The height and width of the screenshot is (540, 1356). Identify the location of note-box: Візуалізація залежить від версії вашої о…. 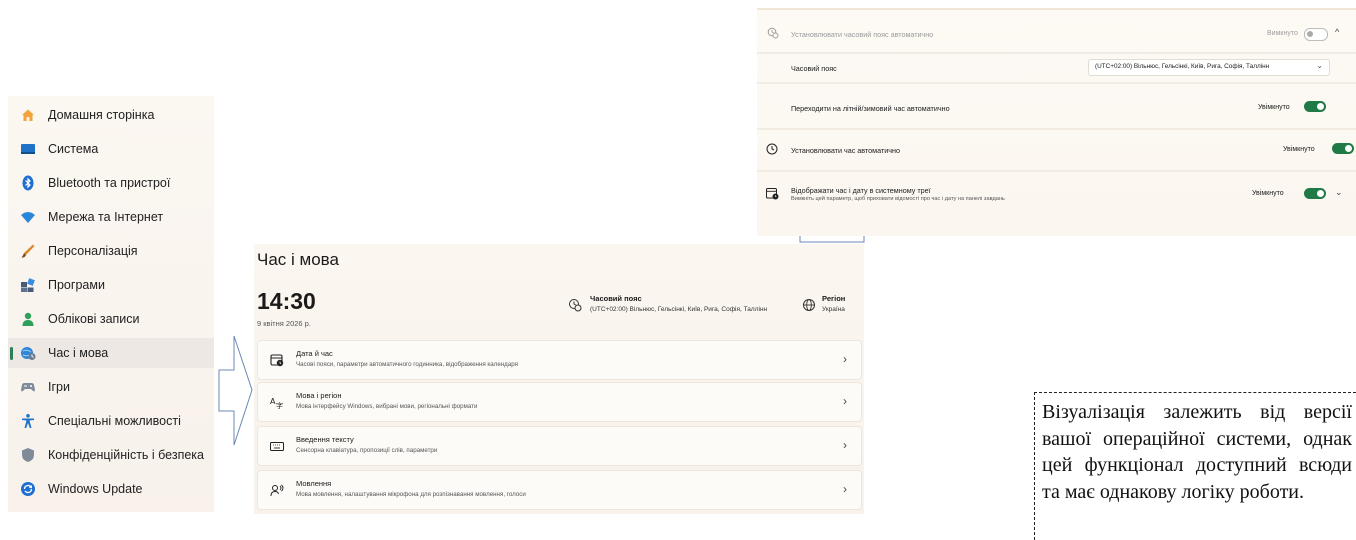
(1195, 466).